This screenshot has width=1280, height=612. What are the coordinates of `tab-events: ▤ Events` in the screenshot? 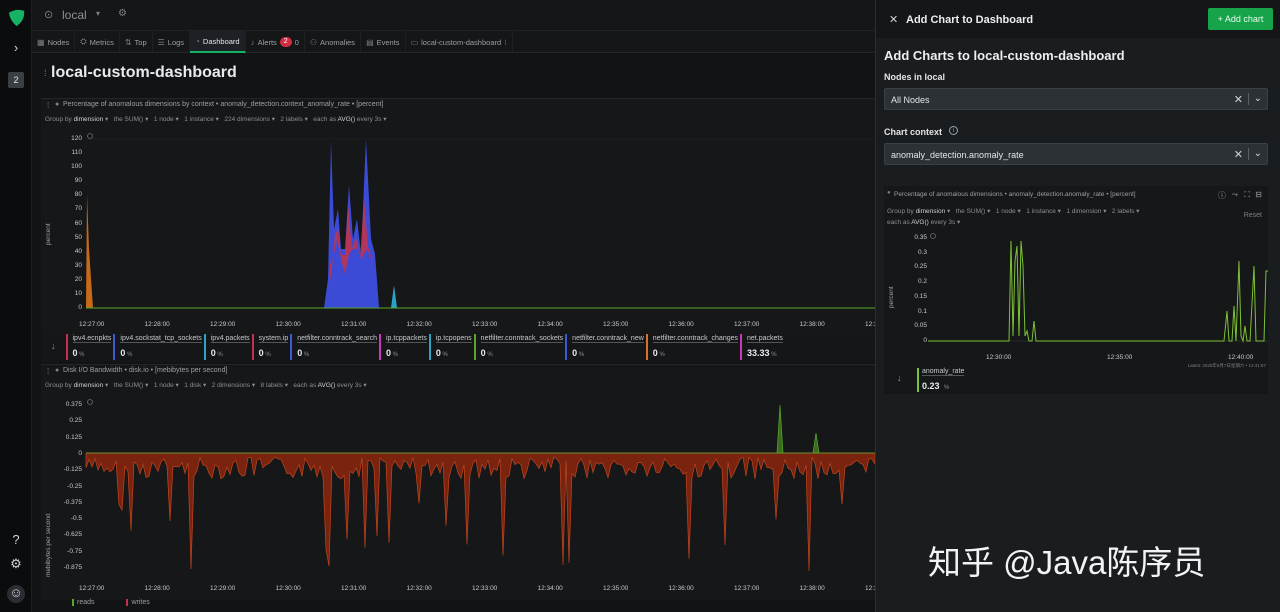 It's located at (383, 42).